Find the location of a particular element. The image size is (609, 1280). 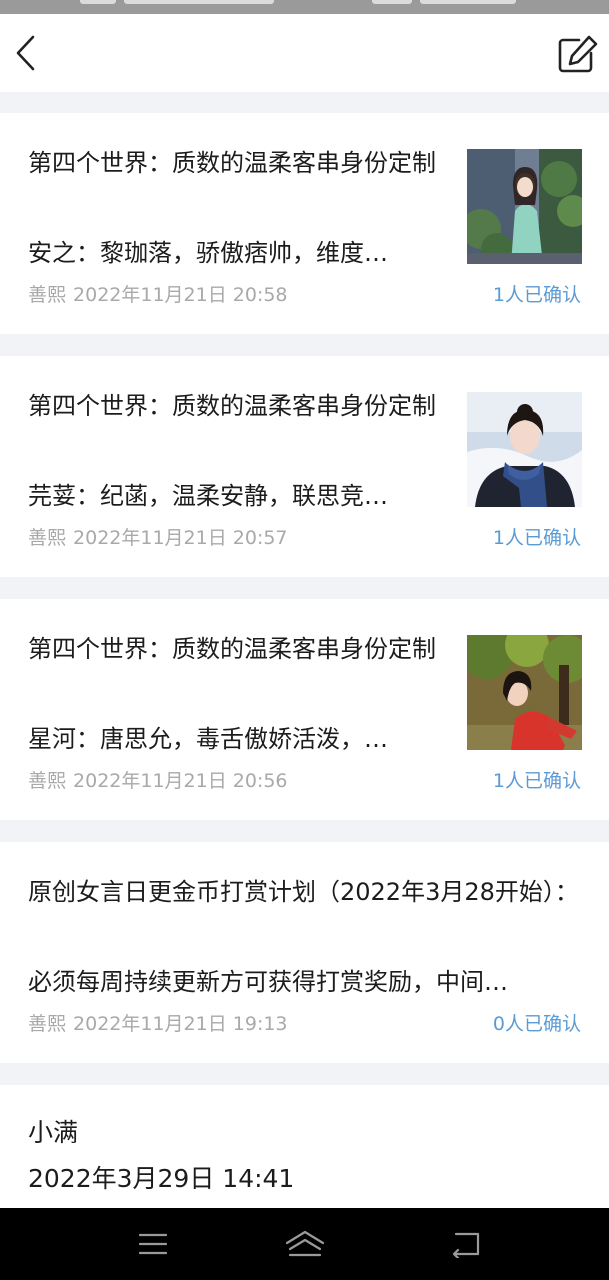

confirm-count-link: 0人已确认 is located at coordinates (537, 1024).